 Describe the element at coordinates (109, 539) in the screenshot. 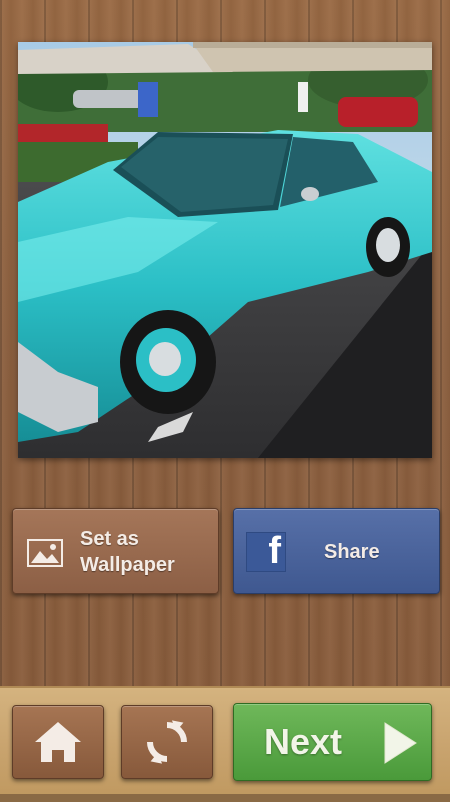

I see `set-wallpaper-label-line1: Set as` at that location.